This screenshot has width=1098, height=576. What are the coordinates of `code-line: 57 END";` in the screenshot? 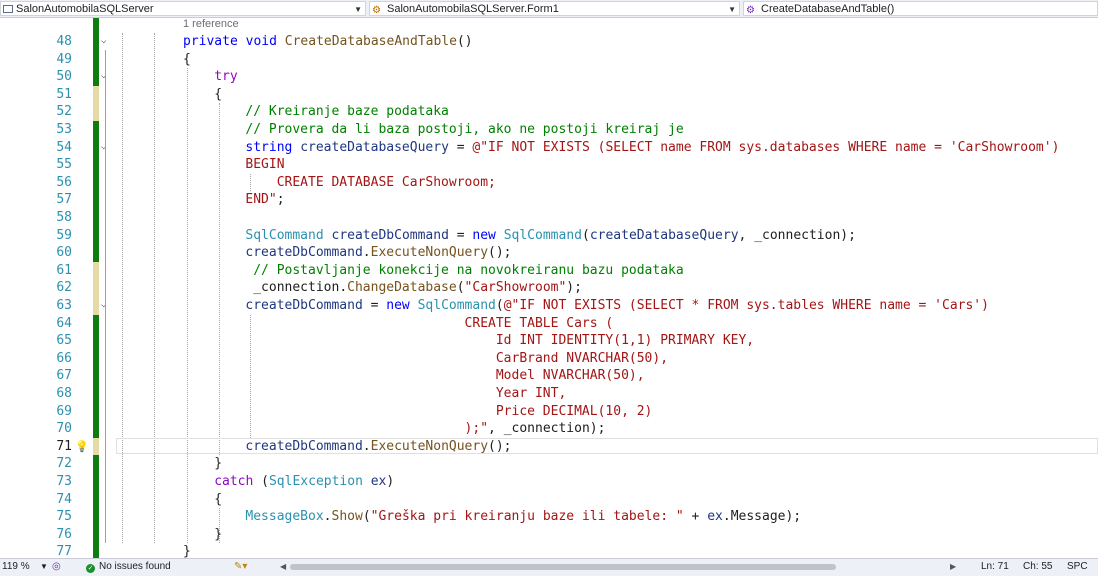 It's located at (549, 200).